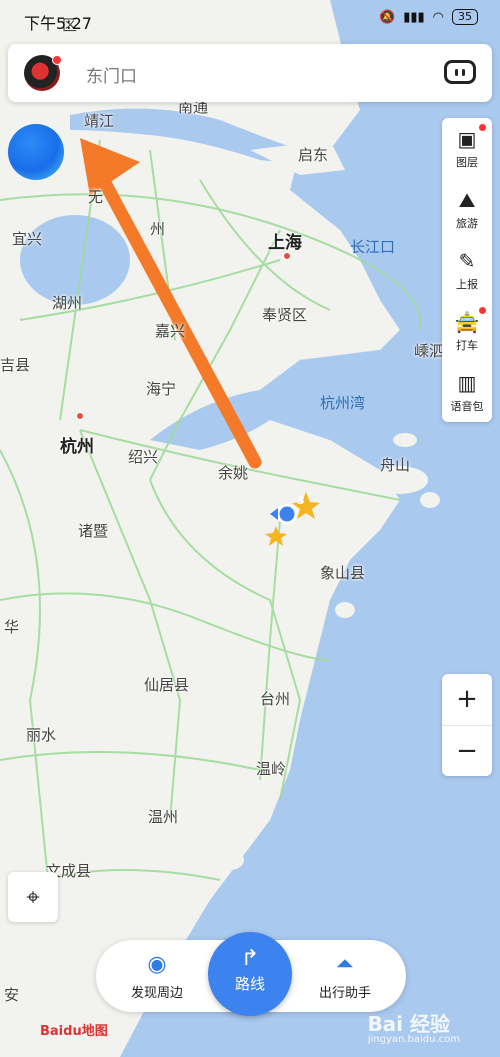 This screenshot has width=500, height=1057. What do you see at coordinates (41, 735) in the screenshot?
I see `map-label-lishui: 丽水` at bounding box center [41, 735].